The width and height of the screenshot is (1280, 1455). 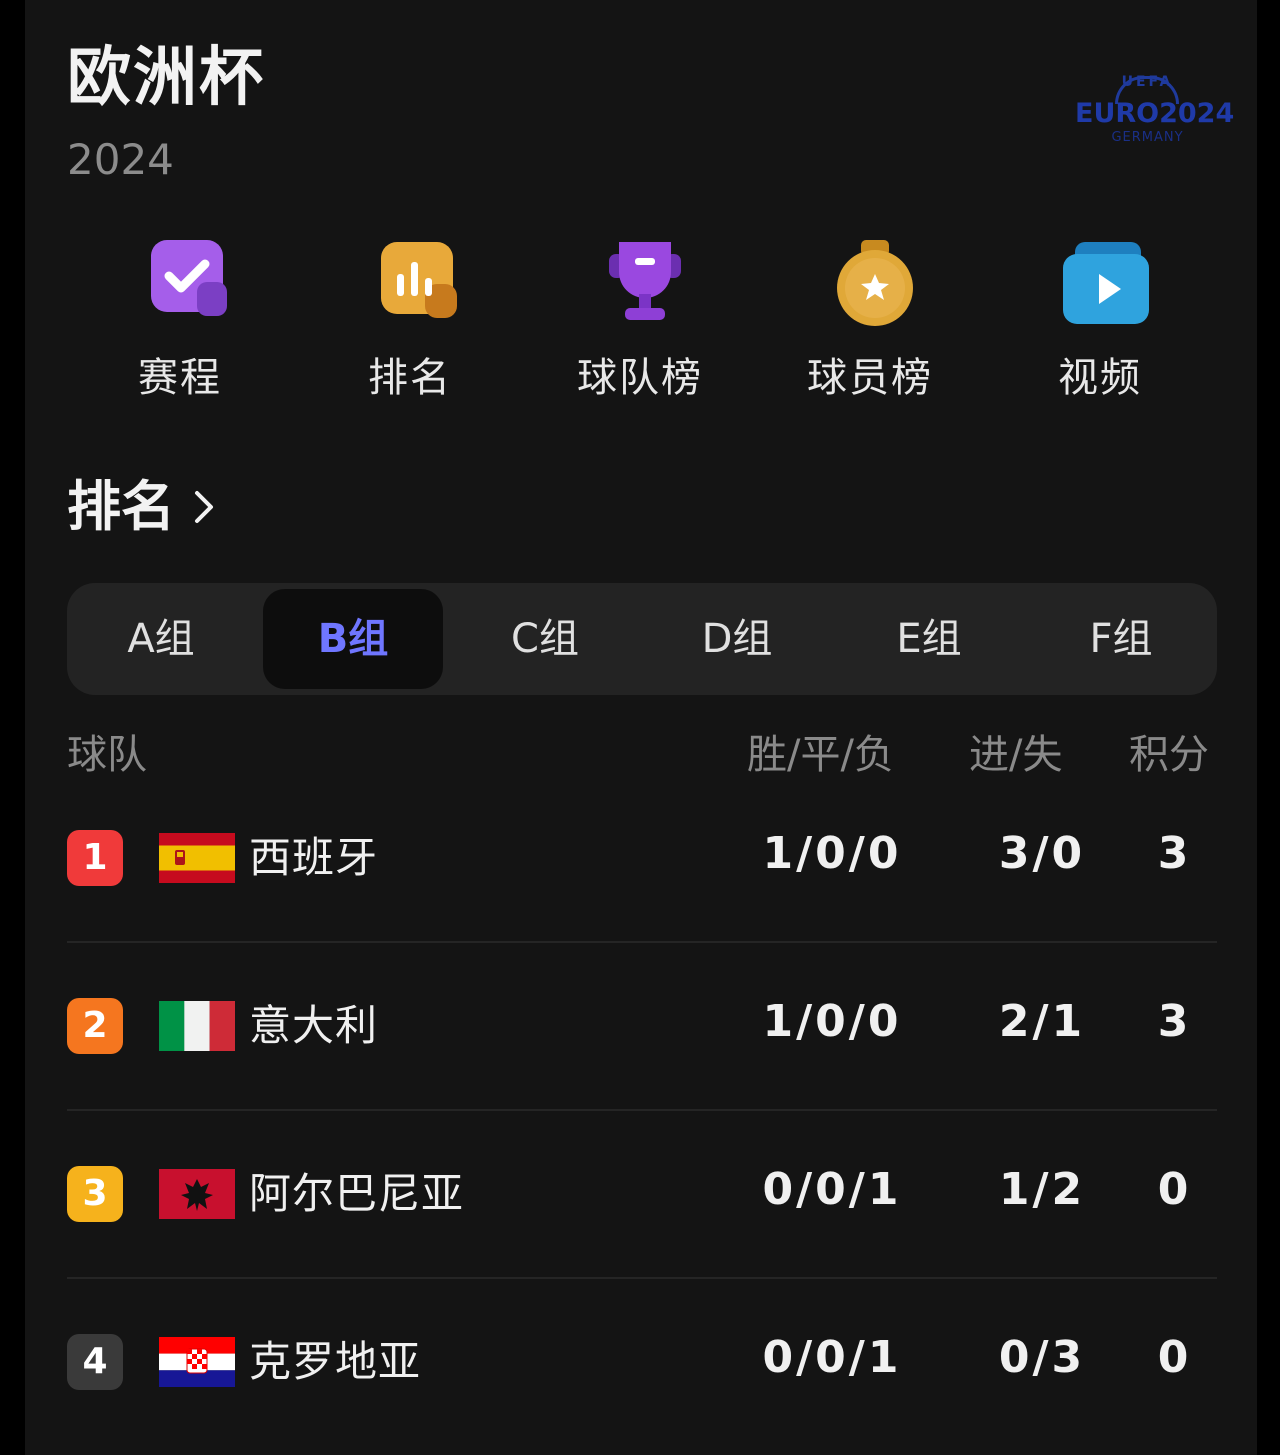 I want to click on logo-uefa-text: UEFA, so click(x=1147, y=82).